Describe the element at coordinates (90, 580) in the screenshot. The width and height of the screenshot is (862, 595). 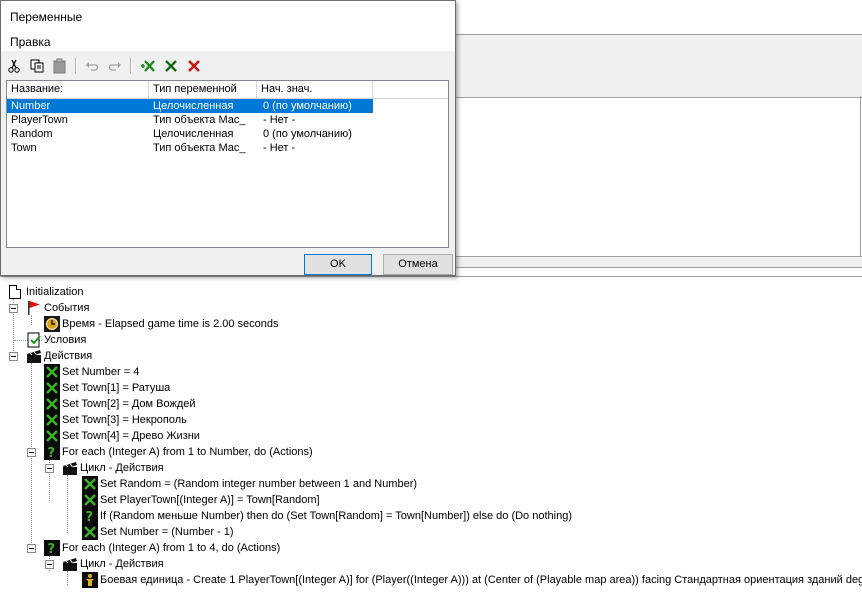
I see `unit-icon` at that location.